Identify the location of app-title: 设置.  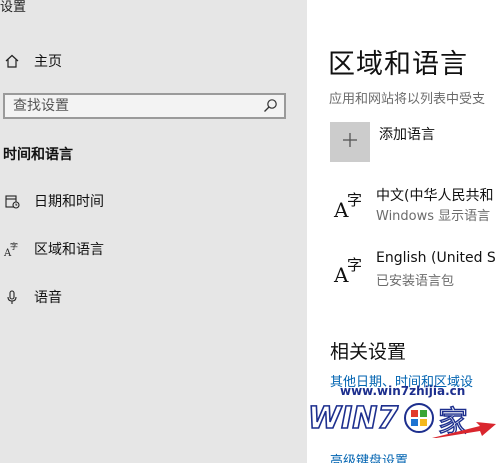
(13, 7).